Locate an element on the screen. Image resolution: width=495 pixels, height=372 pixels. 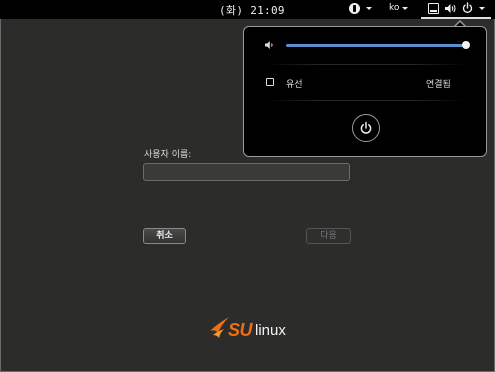
system-status-icon is located at coordinates (433, 8).